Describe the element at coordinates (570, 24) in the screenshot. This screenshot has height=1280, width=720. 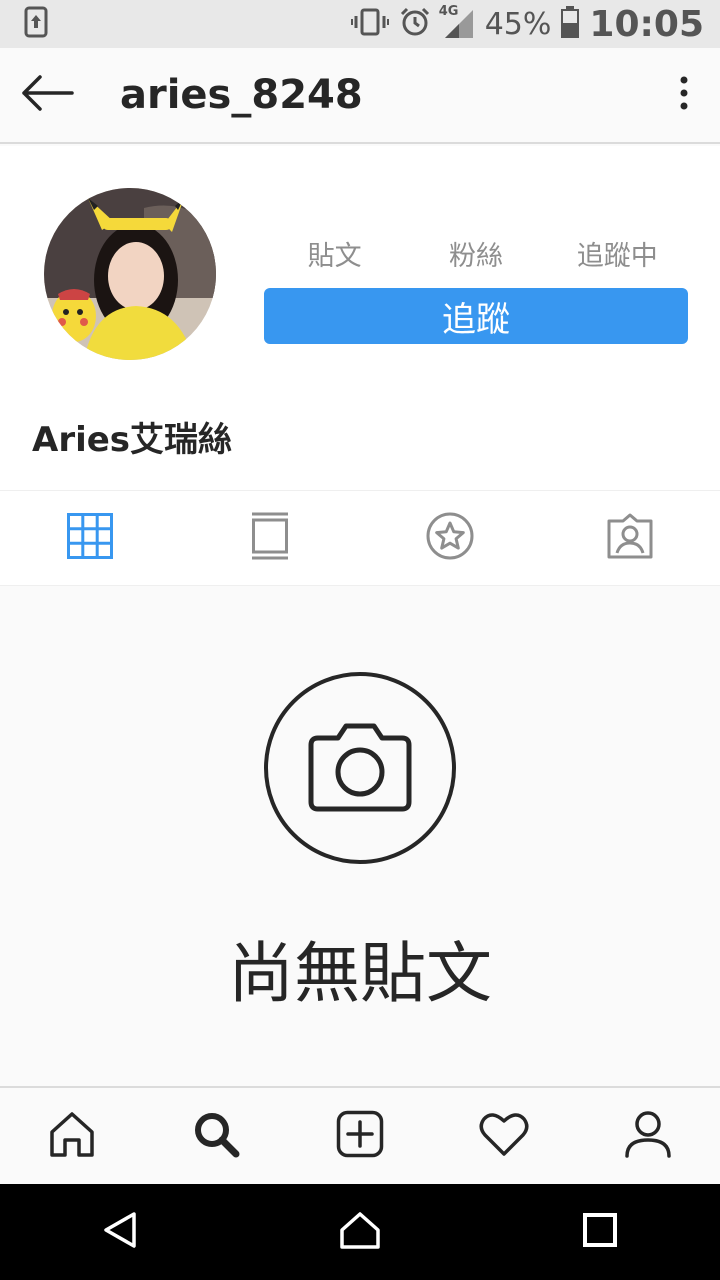
I see `battery-icon` at that location.